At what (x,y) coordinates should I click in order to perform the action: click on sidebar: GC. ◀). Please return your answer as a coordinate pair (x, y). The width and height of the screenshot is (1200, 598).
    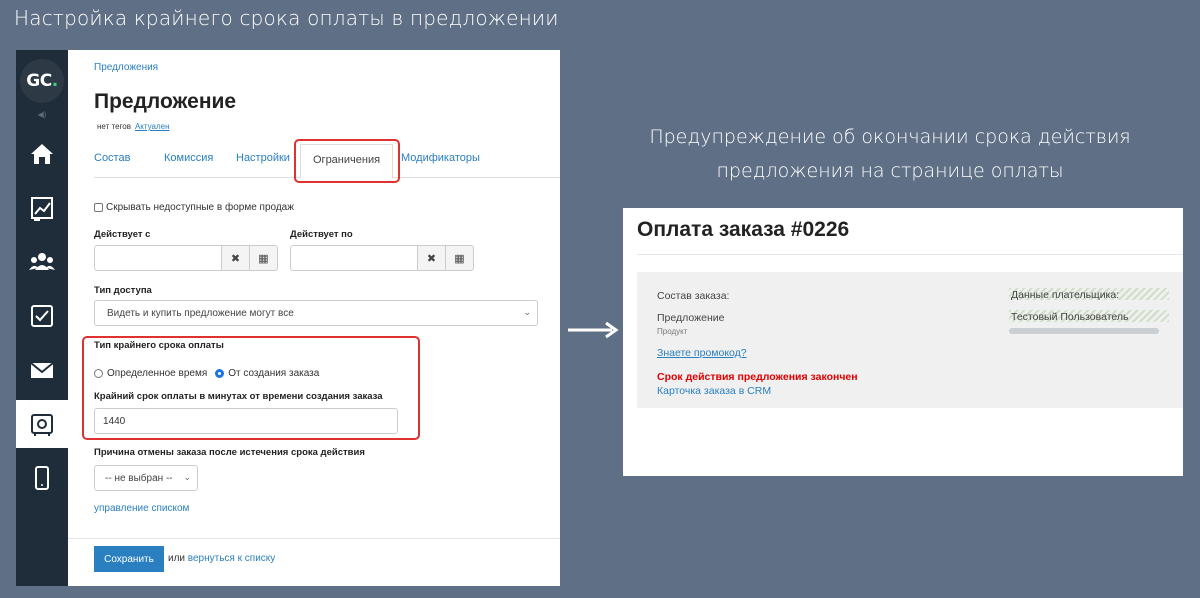
    Looking at the image, I should click on (42, 318).